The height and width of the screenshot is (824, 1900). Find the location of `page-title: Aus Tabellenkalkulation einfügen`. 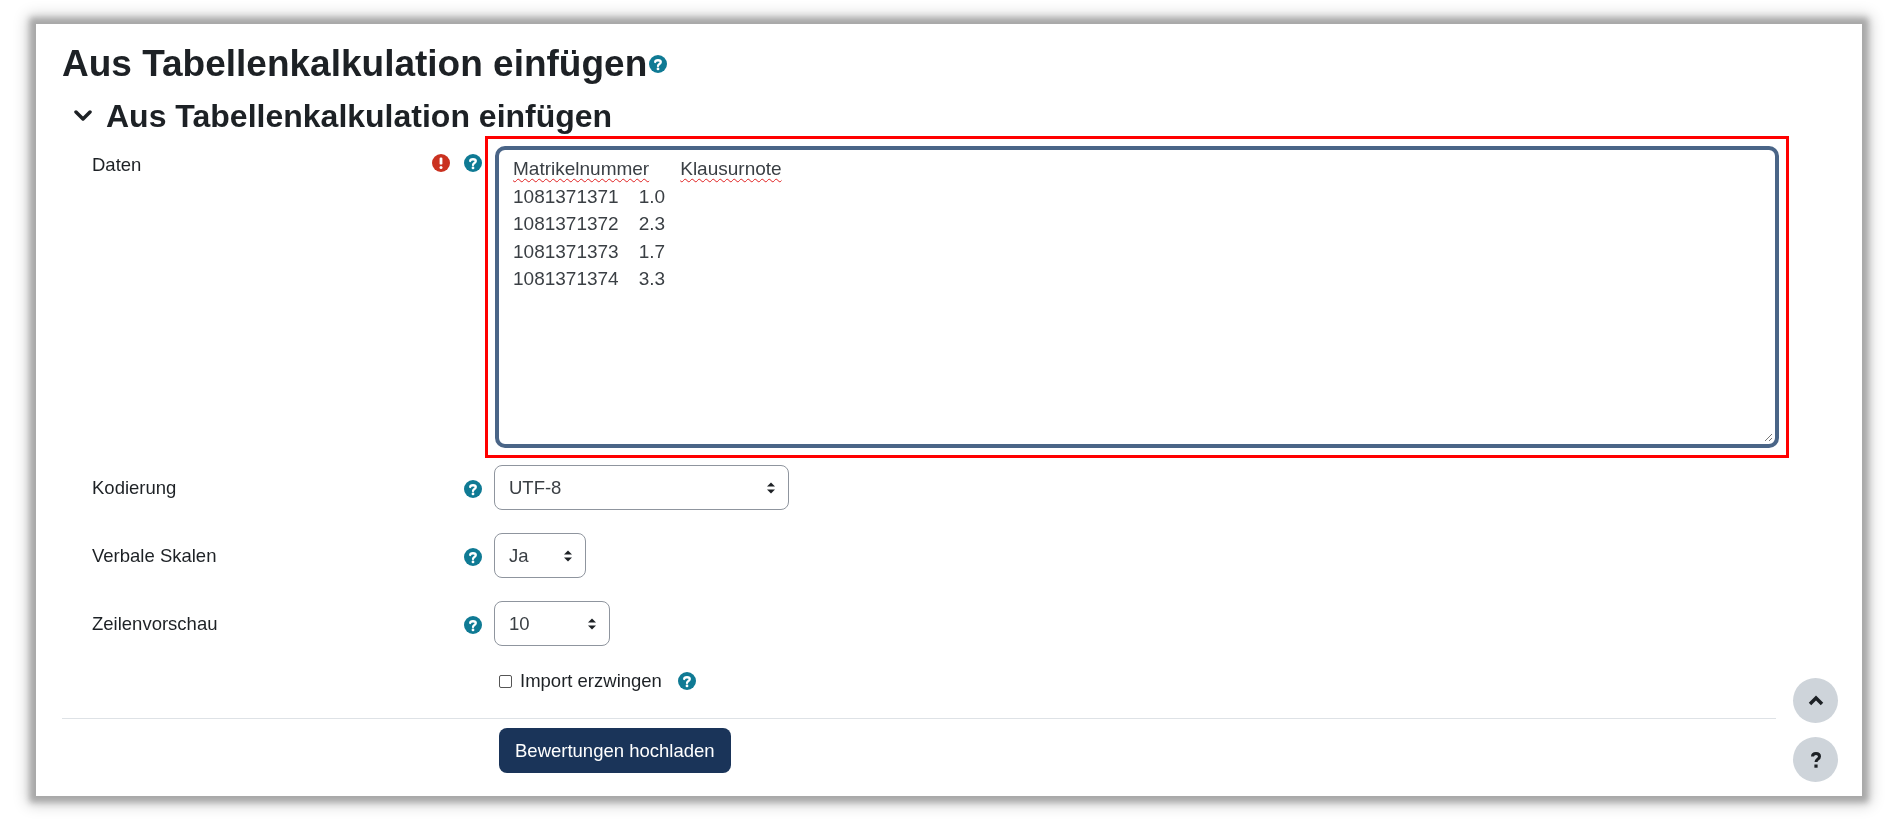

page-title: Aus Tabellenkalkulation einfügen is located at coordinates (355, 64).